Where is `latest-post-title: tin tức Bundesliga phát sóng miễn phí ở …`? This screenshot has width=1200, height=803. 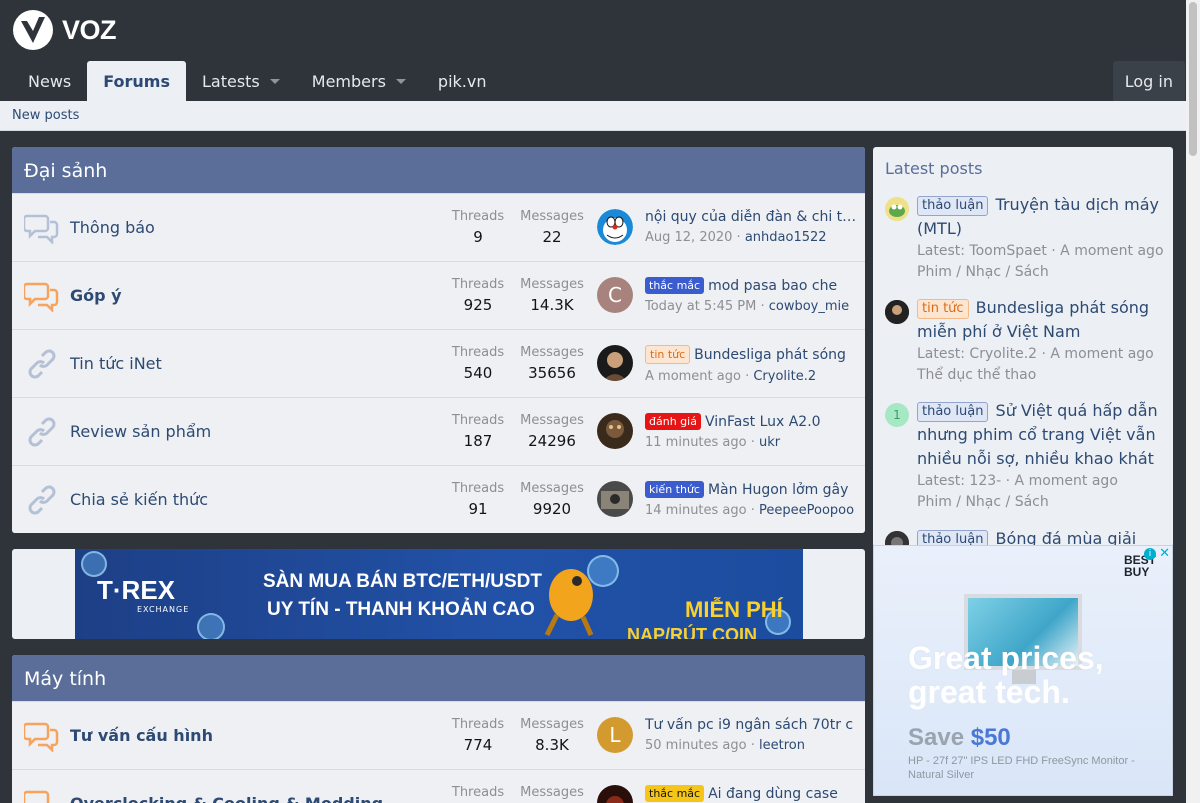 latest-post-title: tin tức Bundesliga phát sóng miễn phí ở … is located at coordinates (1041, 320).